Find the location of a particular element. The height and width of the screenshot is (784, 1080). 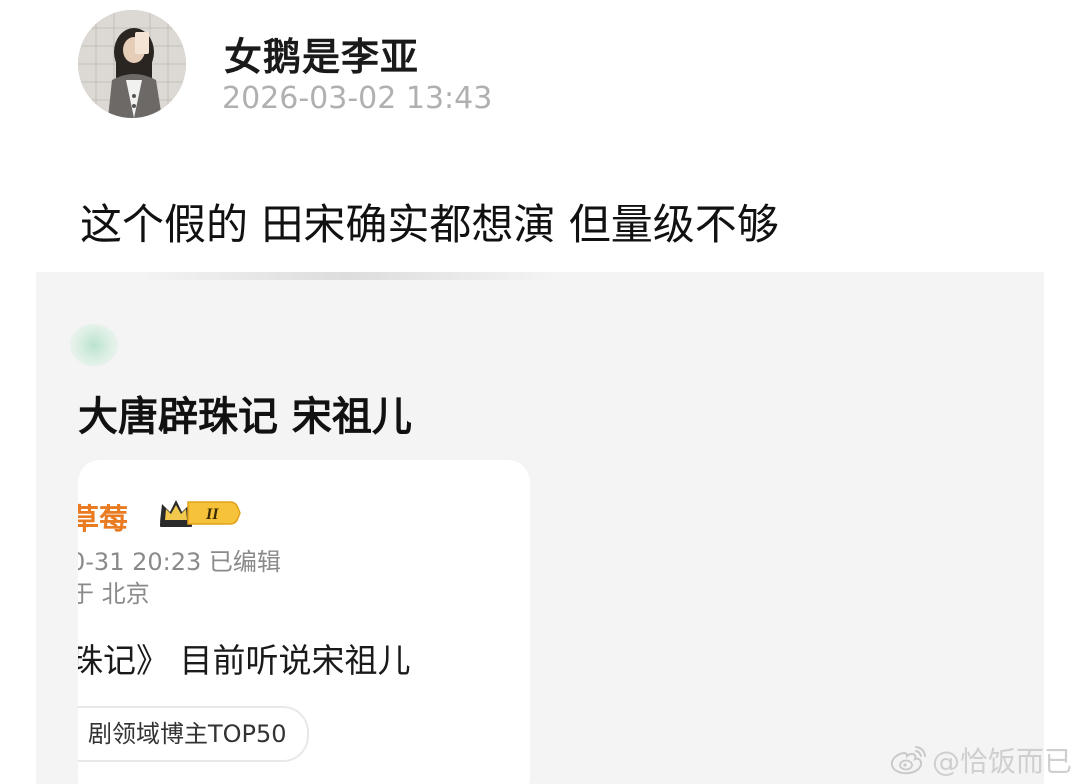

post-body-text: 这个假的 田宋确实都想演 但量级不够 is located at coordinates (429, 224).